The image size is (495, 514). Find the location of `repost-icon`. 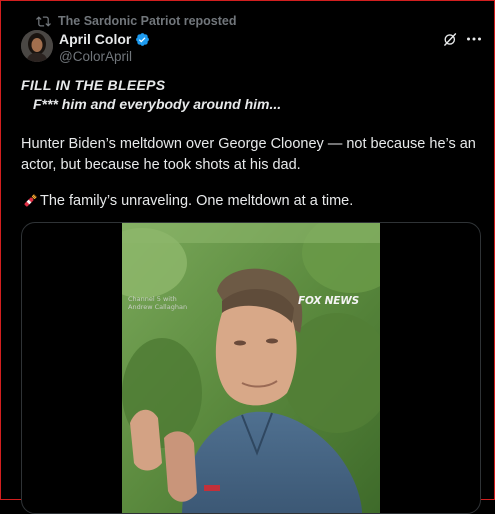

repost-icon is located at coordinates (43, 21).